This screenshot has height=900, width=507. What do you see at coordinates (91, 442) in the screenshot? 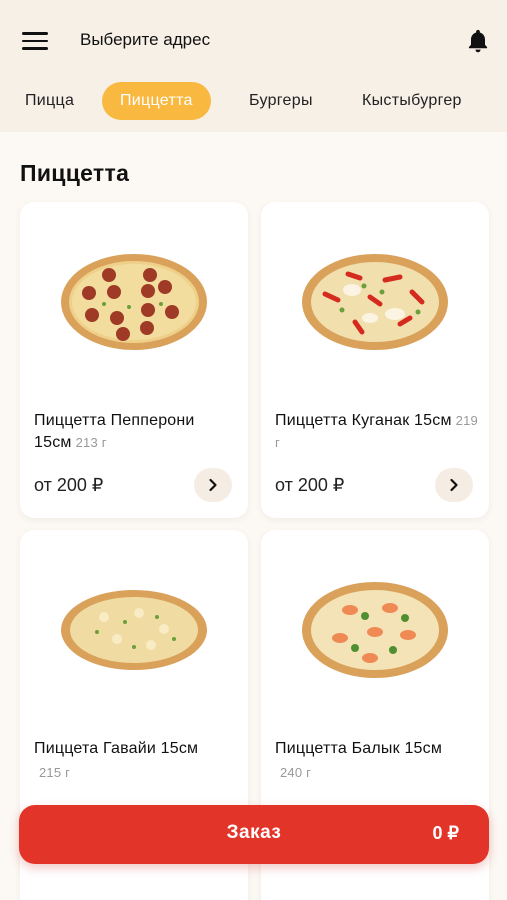
I see `product-weight: 213 г` at bounding box center [91, 442].